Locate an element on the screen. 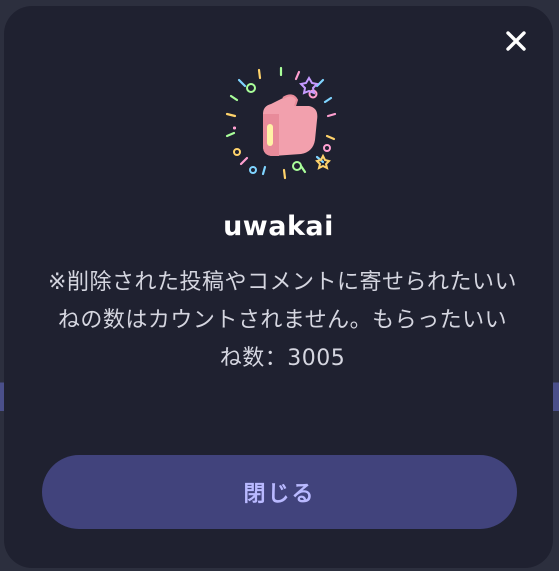 This screenshot has height=571, width=559. username-title: uwakai is located at coordinates (278, 226).